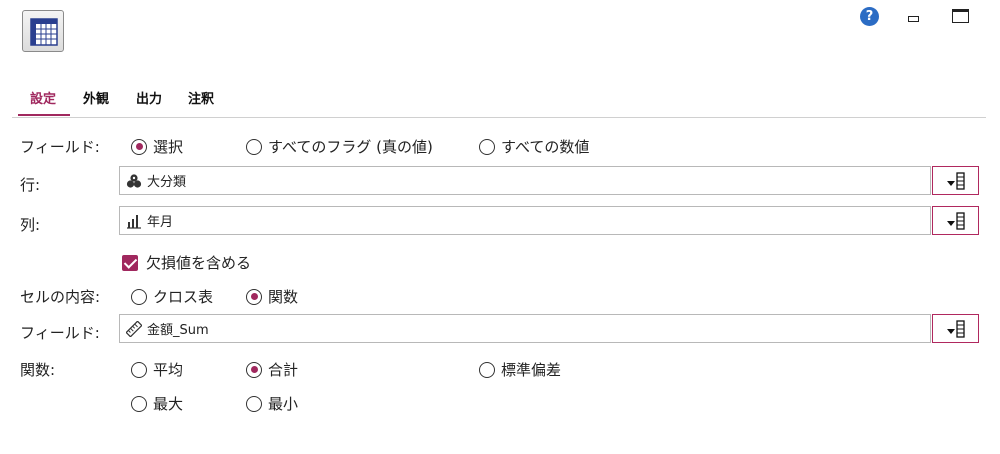  Describe the element at coordinates (283, 297) in the screenshot. I see `radio-label: 関数` at that location.